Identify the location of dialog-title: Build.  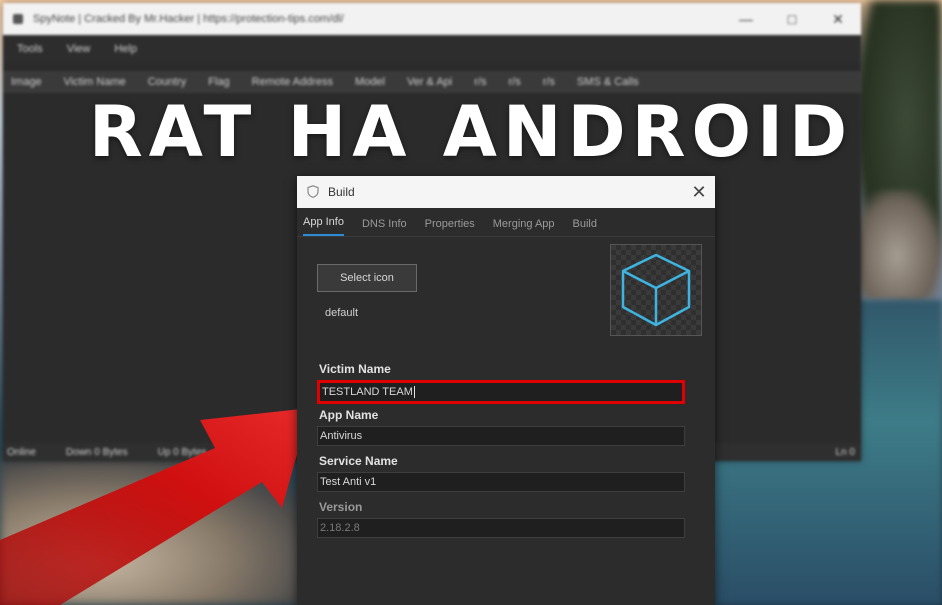
(341, 192).